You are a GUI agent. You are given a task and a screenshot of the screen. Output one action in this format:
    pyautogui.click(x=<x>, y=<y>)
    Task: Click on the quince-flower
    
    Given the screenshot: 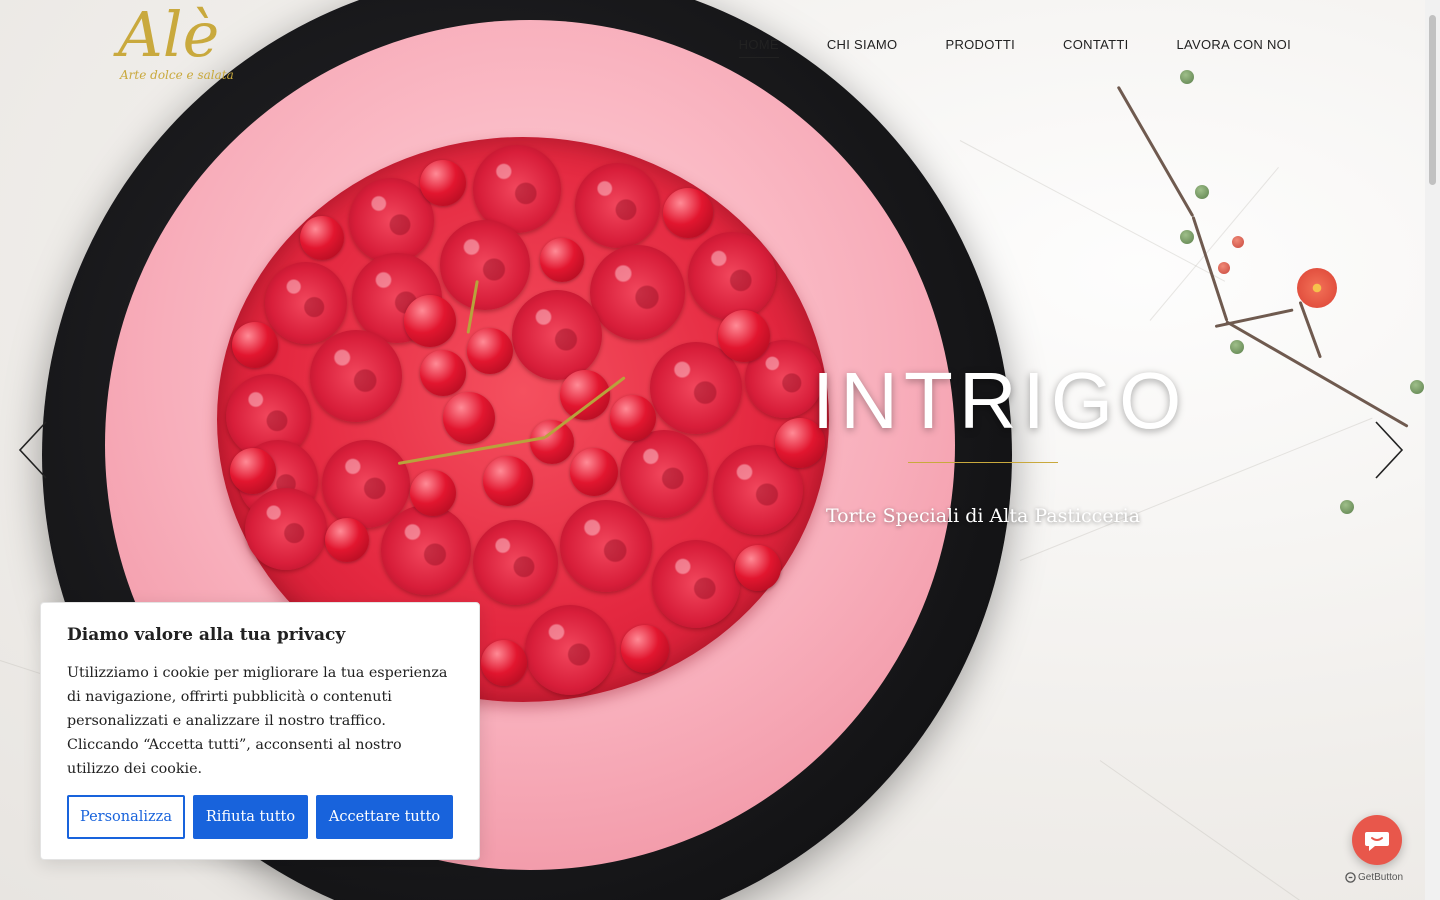 What is the action you would take?
    pyautogui.click(x=1317, y=288)
    